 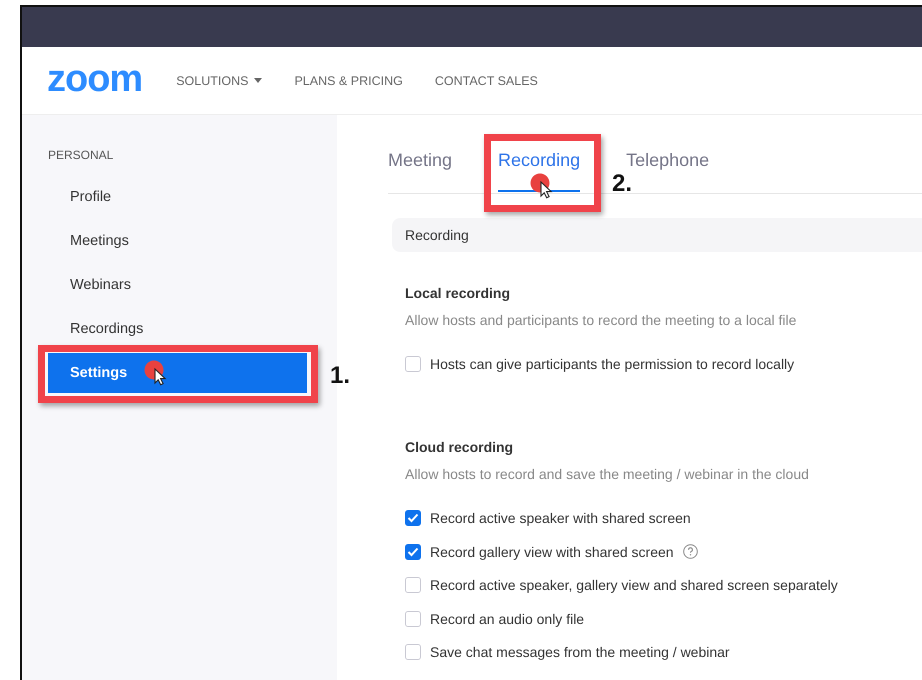 What do you see at coordinates (420, 160) in the screenshot?
I see `tab: Meeting` at bounding box center [420, 160].